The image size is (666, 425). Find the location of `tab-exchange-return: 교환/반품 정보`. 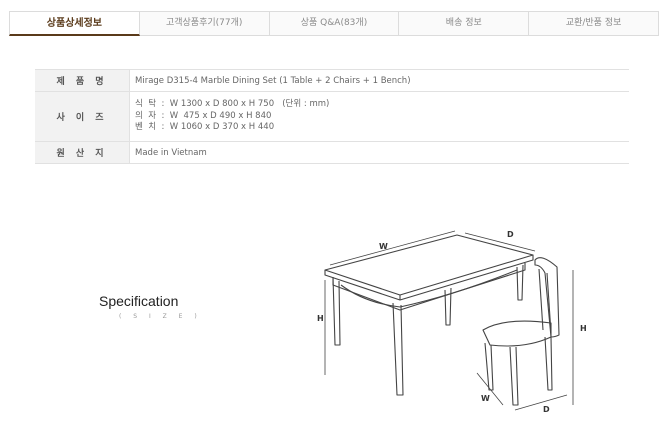

tab-exchange-return: 교환/반품 정보 is located at coordinates (594, 23).